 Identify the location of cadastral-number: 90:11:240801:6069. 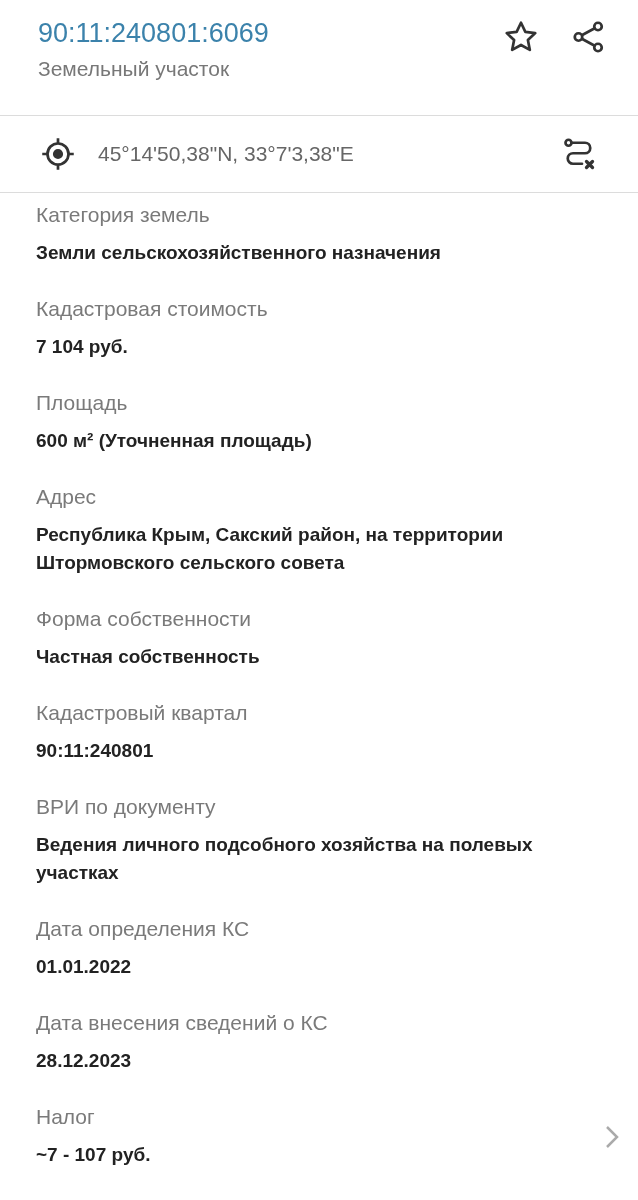
(153, 33).